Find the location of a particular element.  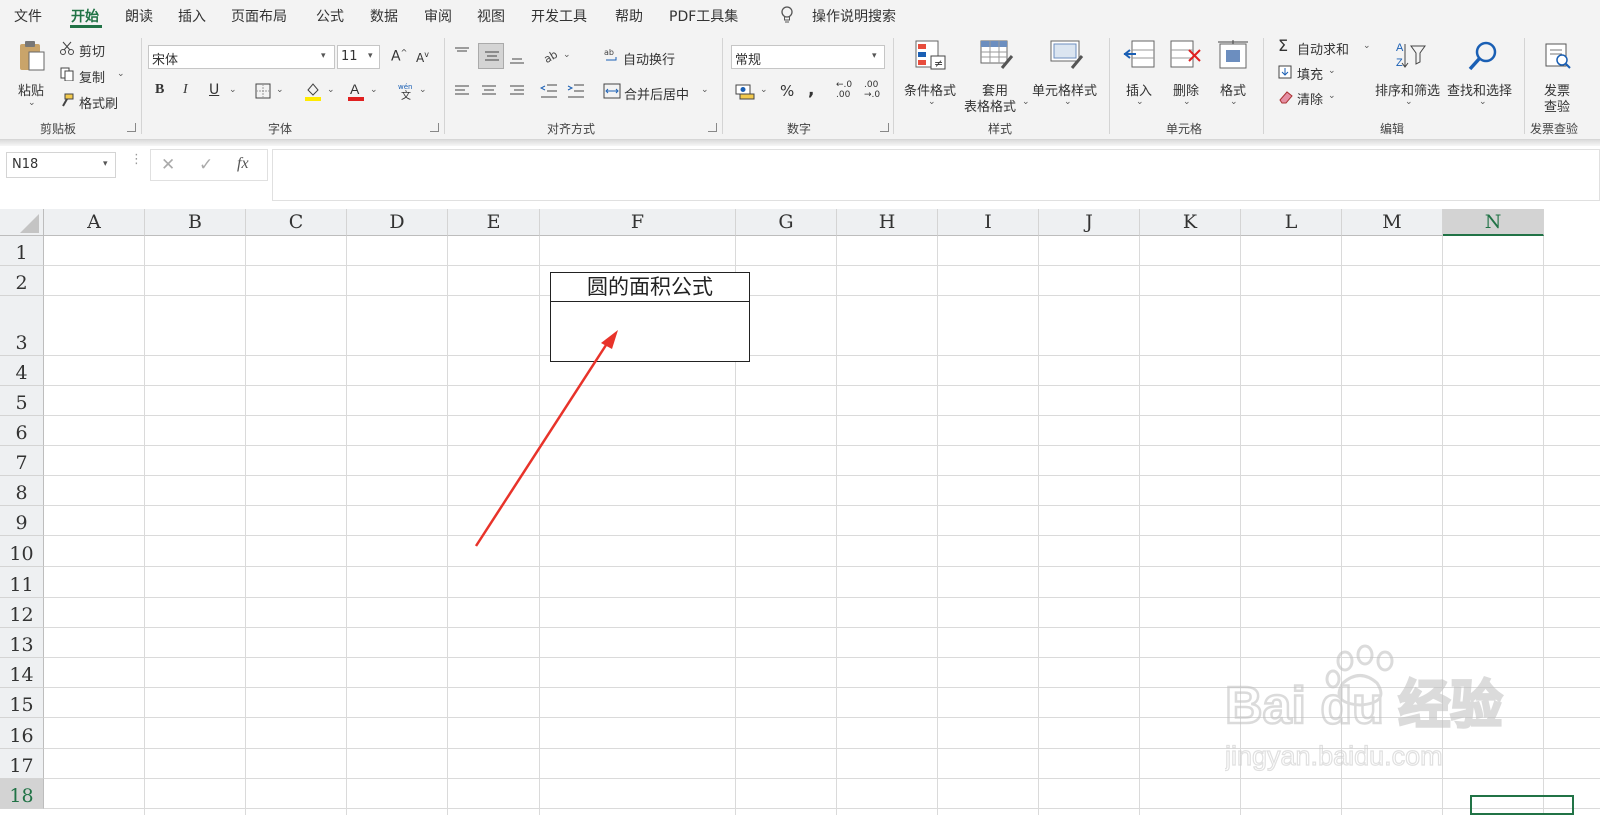

align-left-icon is located at coordinates (462, 91).